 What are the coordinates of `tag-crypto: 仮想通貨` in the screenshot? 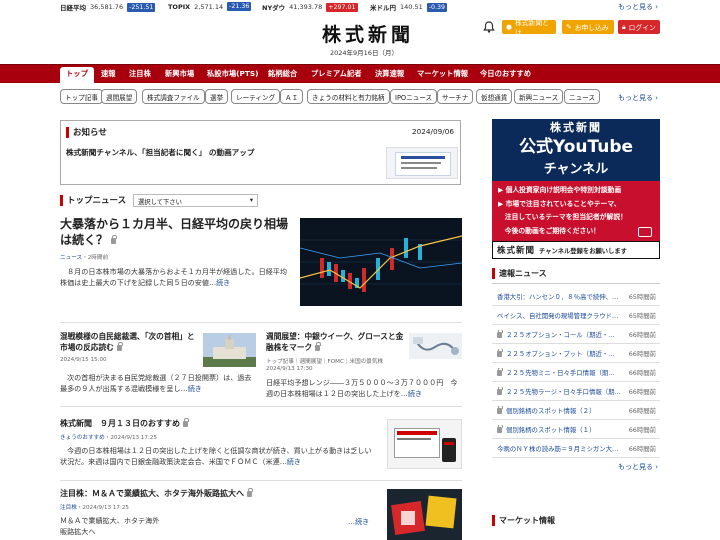 It's located at (494, 96).